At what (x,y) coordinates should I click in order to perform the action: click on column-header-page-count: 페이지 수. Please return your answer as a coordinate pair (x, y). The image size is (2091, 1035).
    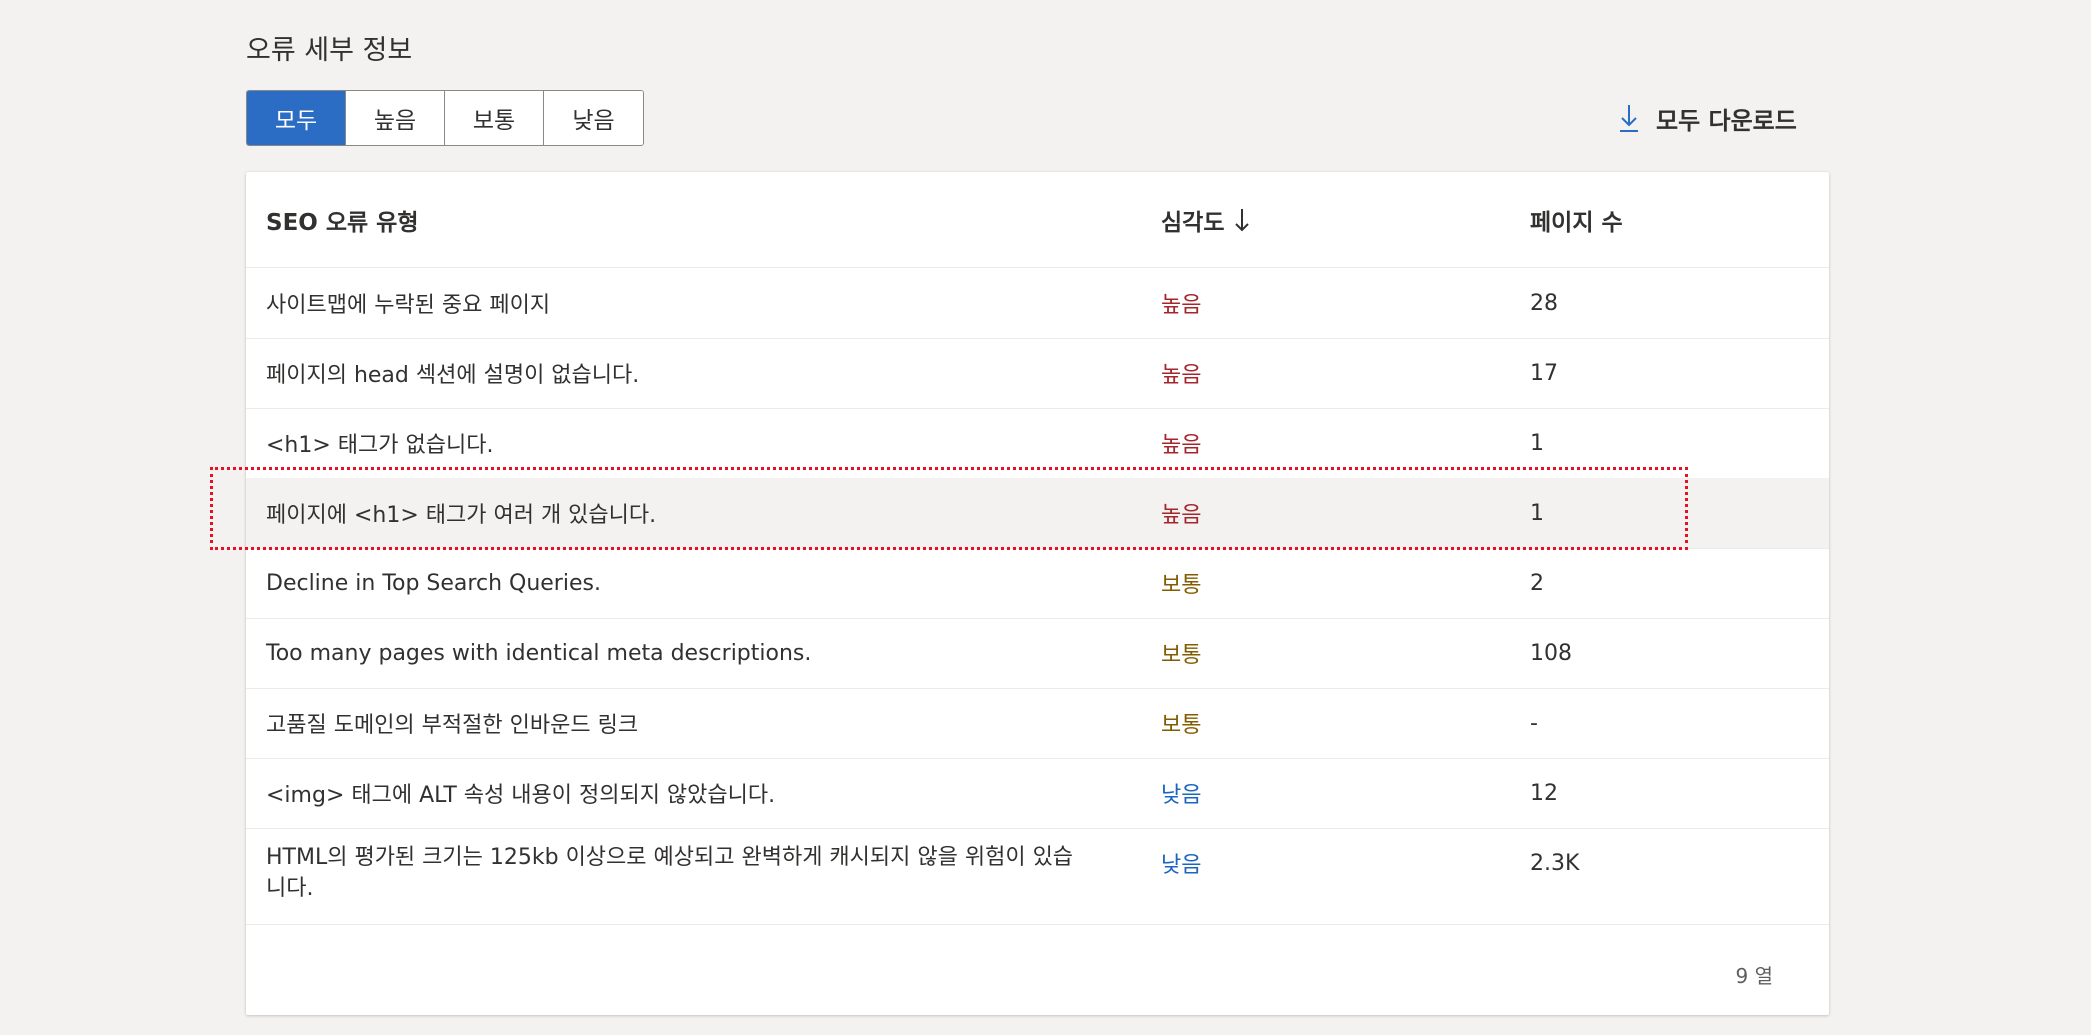
    Looking at the image, I should click on (1576, 219).